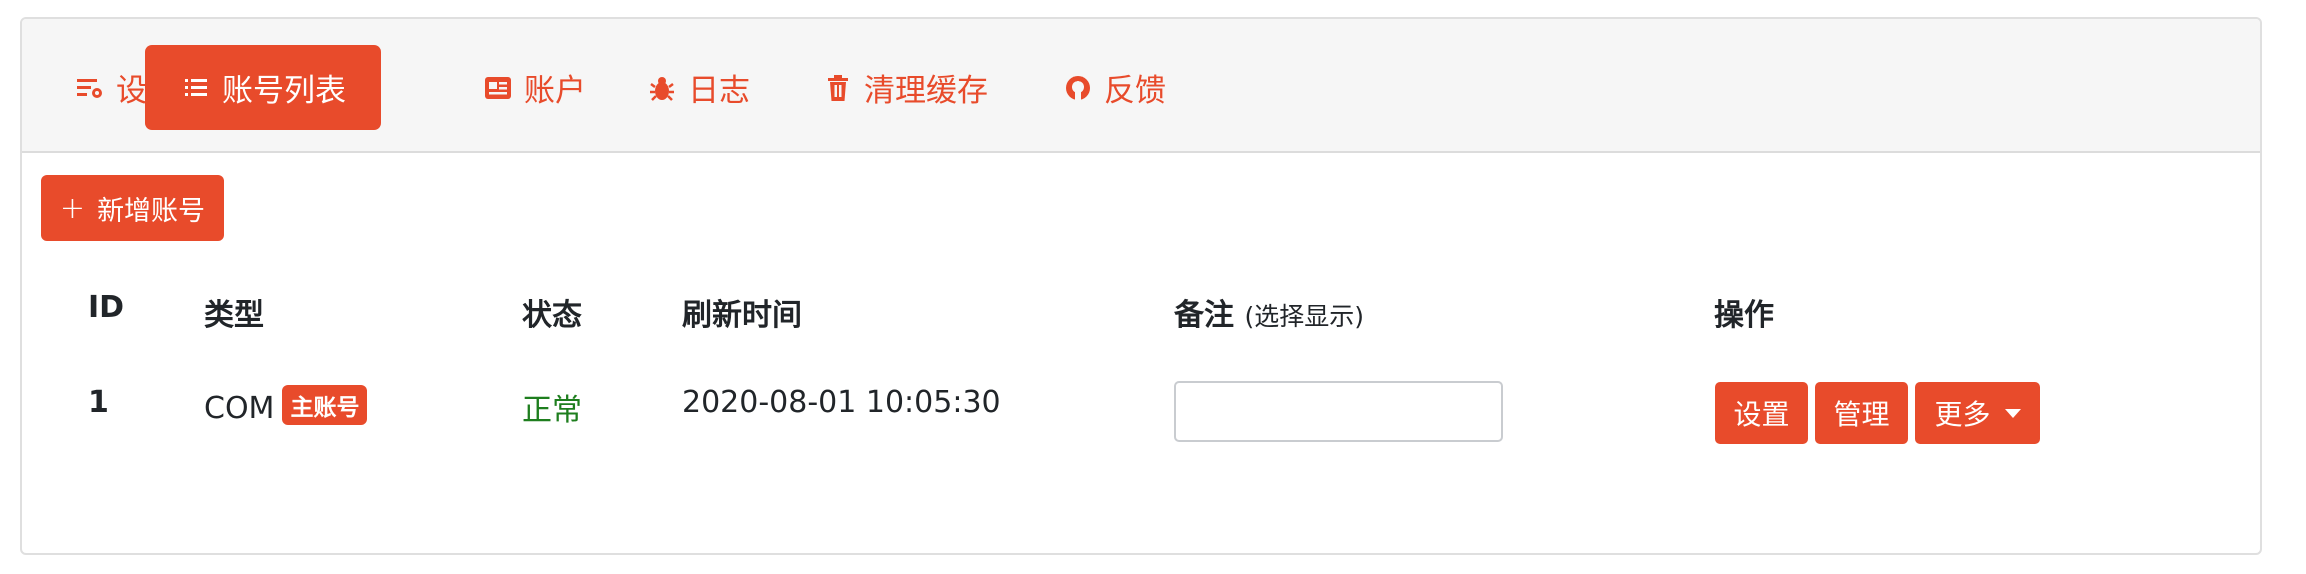 The width and height of the screenshot is (2306, 574). Describe the element at coordinates (2012, 413) in the screenshot. I see `caret-down-icon` at that location.